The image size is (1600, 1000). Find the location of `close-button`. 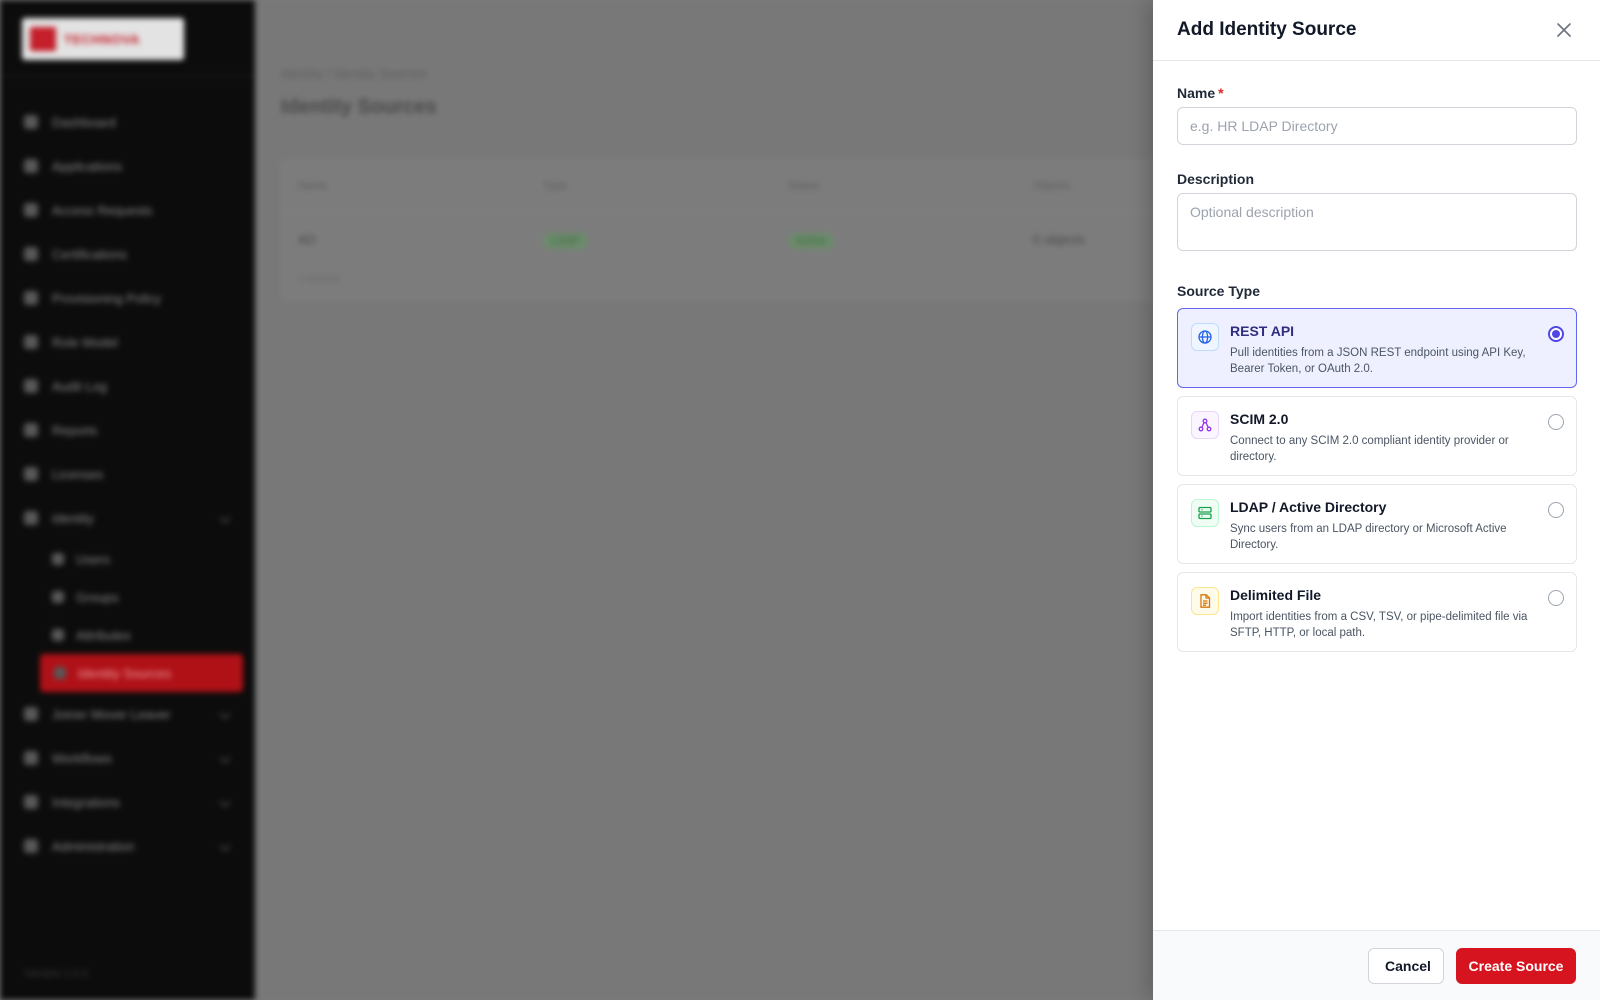

close-button is located at coordinates (1564, 30).